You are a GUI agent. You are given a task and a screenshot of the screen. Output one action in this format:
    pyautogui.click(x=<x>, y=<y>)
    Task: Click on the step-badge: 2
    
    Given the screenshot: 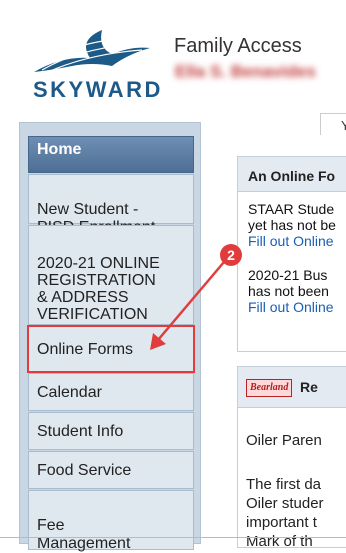 What is the action you would take?
    pyautogui.click(x=231, y=255)
    